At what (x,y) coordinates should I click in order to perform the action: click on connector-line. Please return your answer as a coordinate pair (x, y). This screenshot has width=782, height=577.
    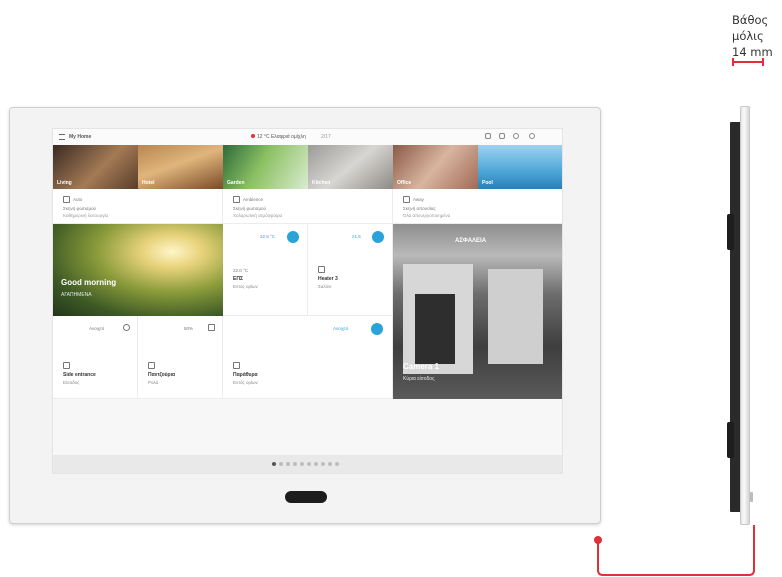
    Looking at the image, I should click on (676, 550).